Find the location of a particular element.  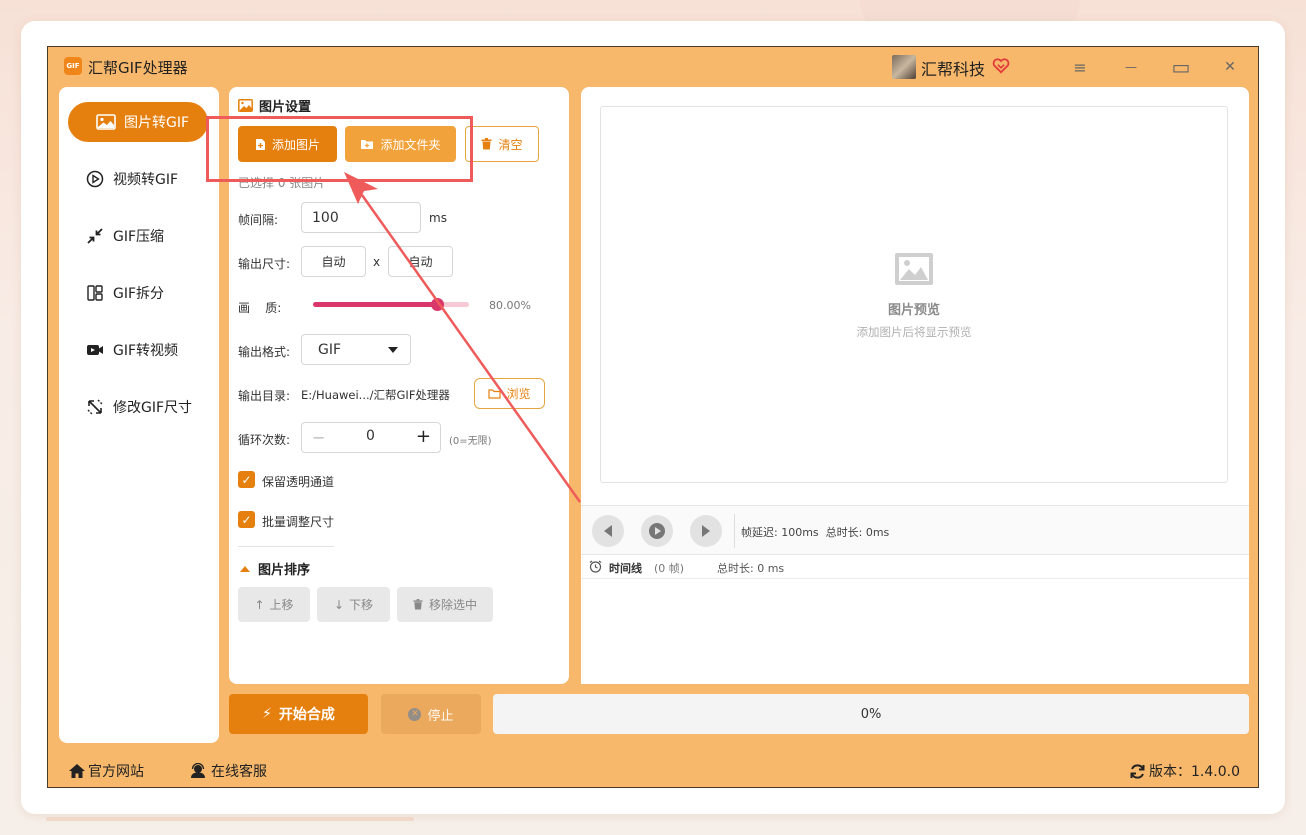

frame-interval-unit: ms is located at coordinates (438, 218).